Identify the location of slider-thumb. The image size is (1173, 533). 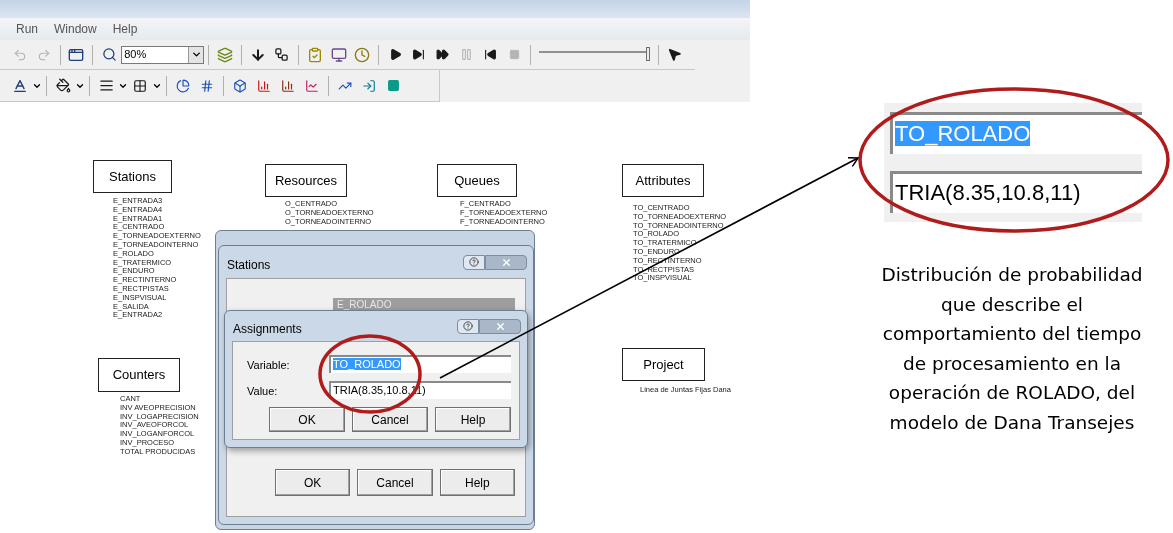
(648, 53).